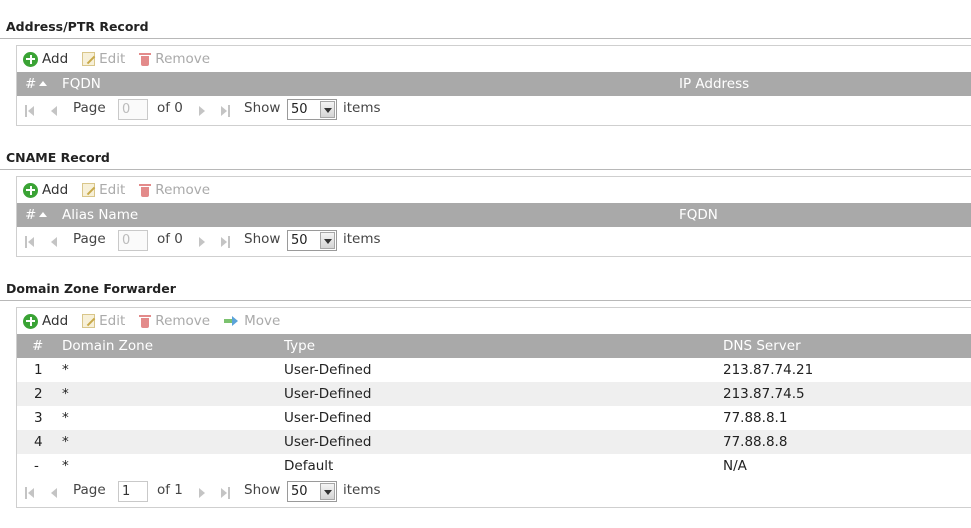 The height and width of the screenshot is (528, 971). What do you see at coordinates (494, 394) in the screenshot?
I see `table-row: 2 * User-Defined 213.87.74.5` at bounding box center [494, 394].